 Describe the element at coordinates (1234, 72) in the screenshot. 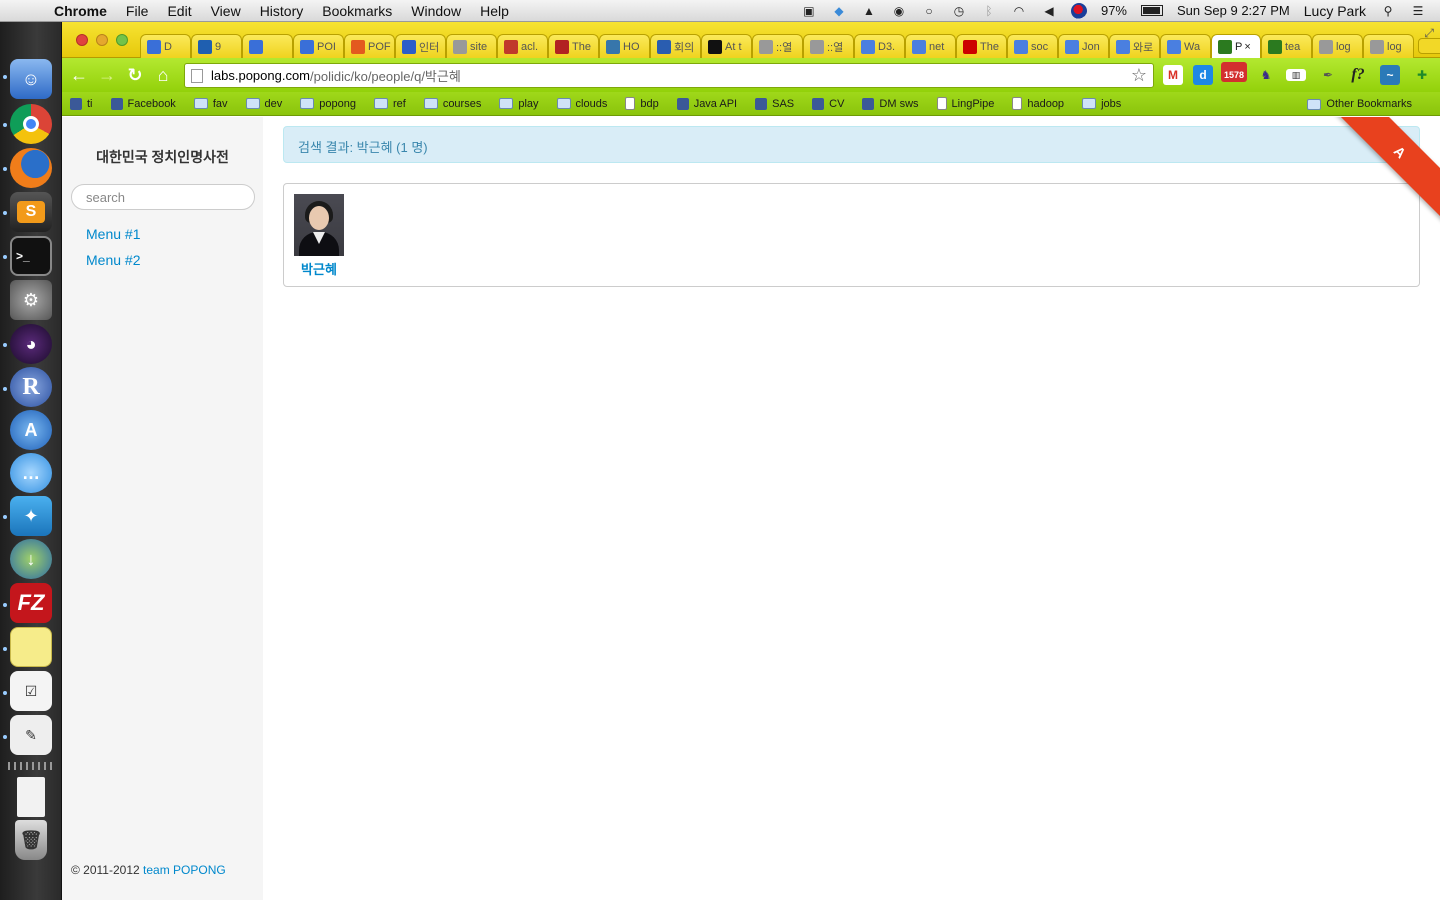

I see `feed-count-badge: 1578` at that location.